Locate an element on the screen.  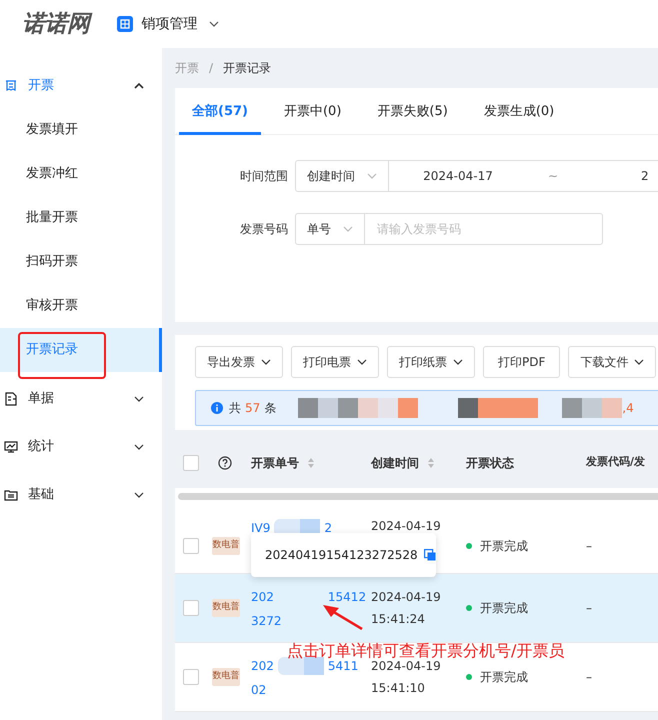
select-field: 单号 is located at coordinates (330, 229).